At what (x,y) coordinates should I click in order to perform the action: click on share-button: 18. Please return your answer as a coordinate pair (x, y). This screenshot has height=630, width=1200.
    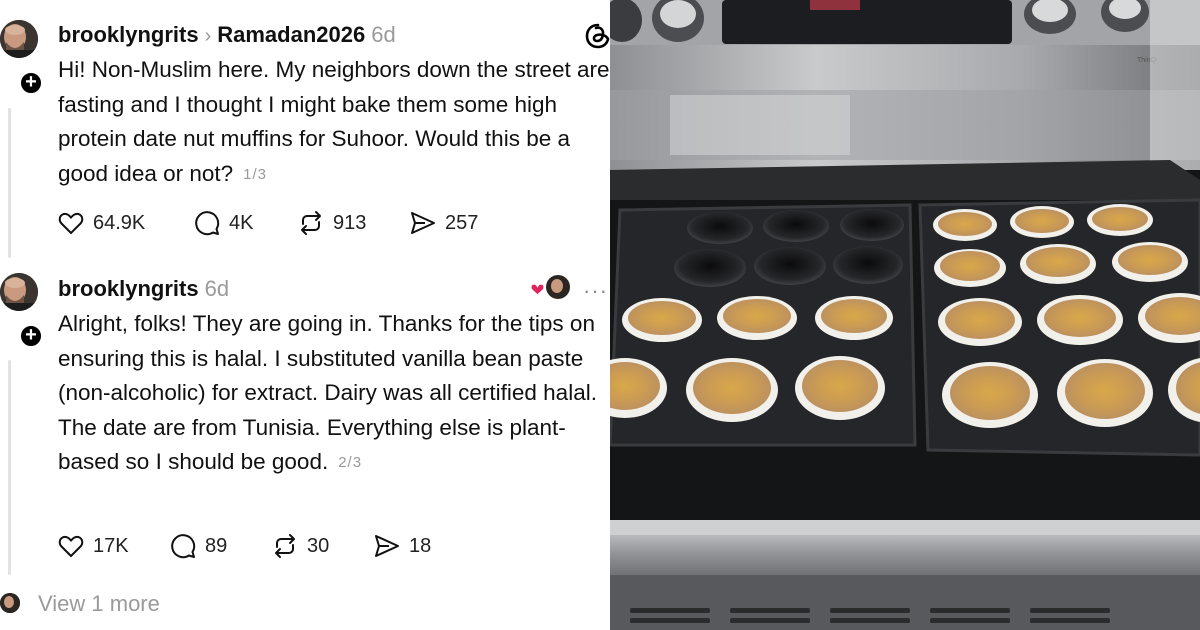
    Looking at the image, I should click on (401, 546).